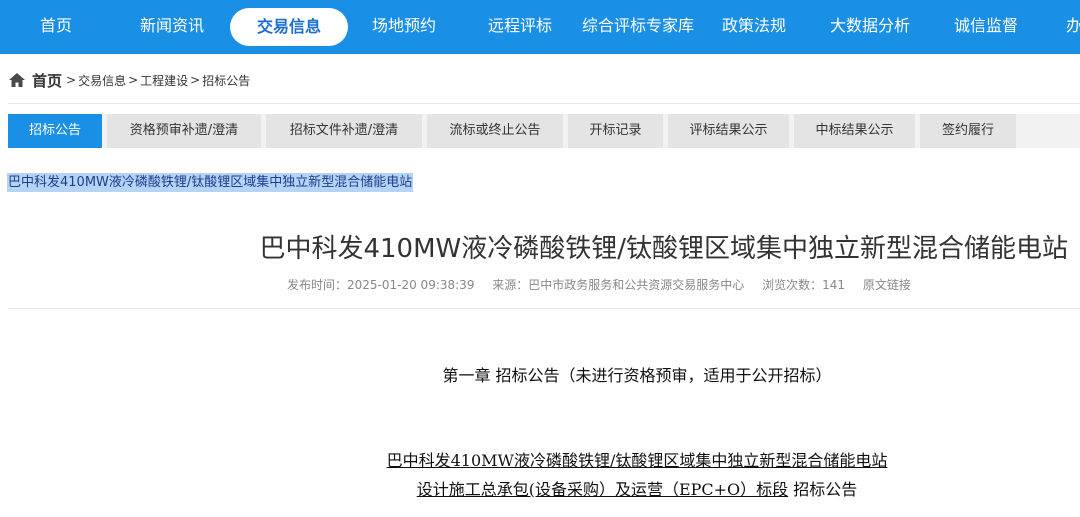 The image size is (1080, 517). Describe the element at coordinates (1073, 27) in the screenshot. I see `nav-item-truncated: 办` at that location.